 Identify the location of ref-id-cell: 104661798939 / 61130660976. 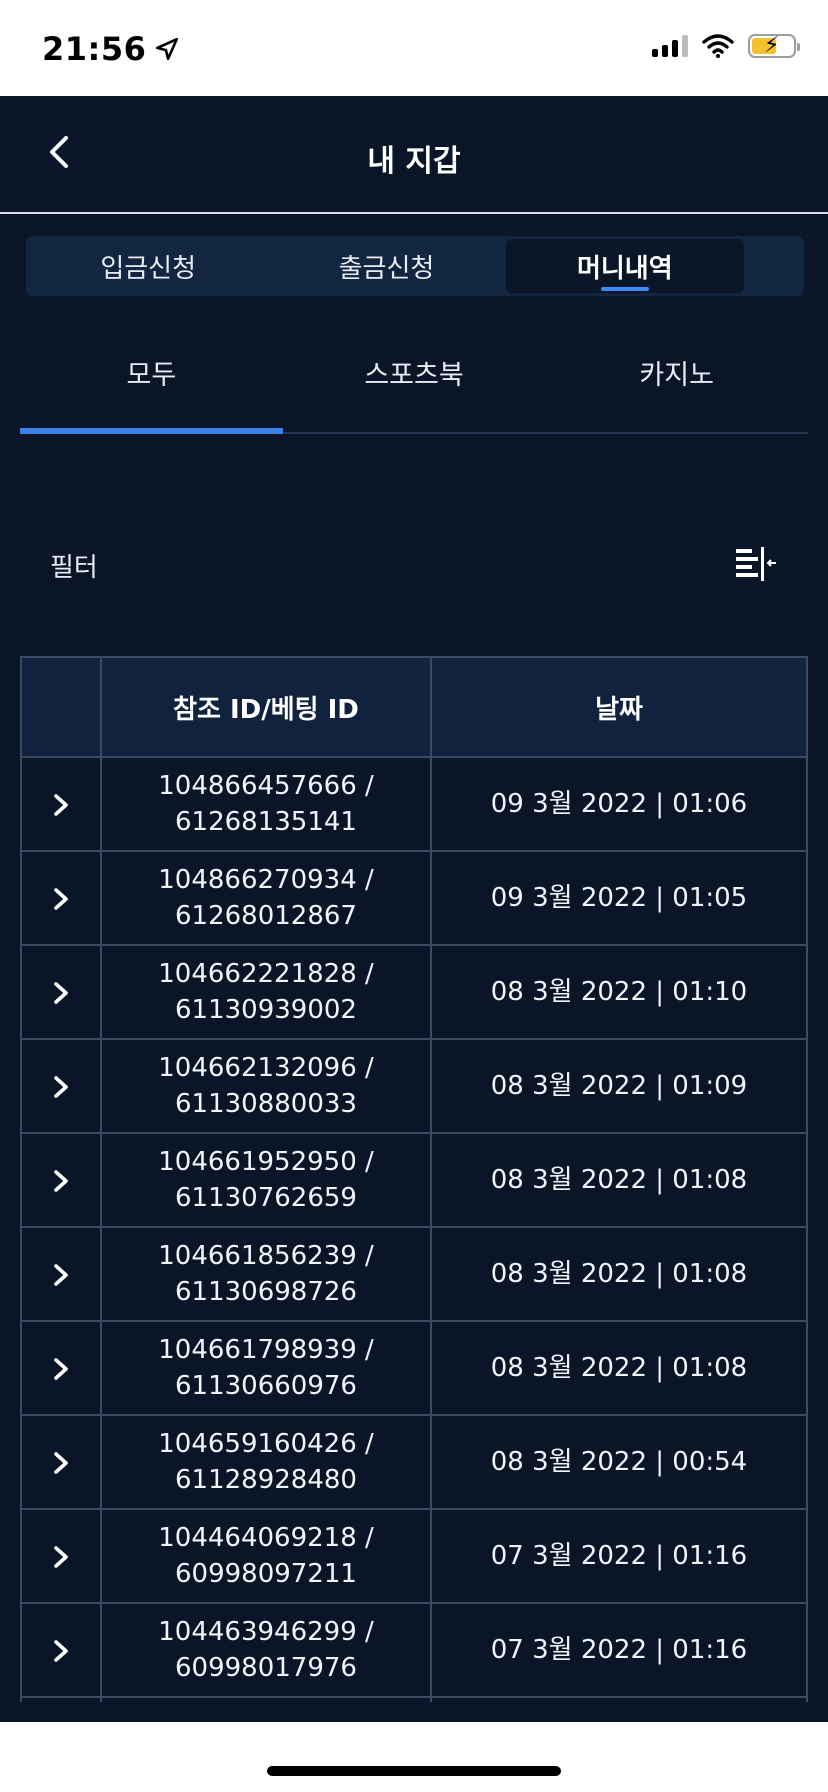
(266, 1368).